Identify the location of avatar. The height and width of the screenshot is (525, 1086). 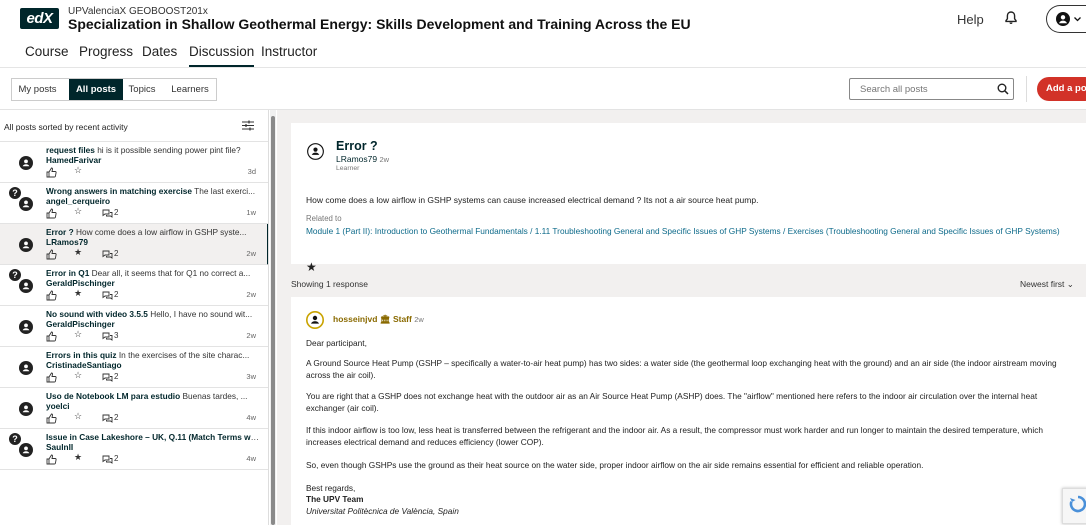
(26, 163).